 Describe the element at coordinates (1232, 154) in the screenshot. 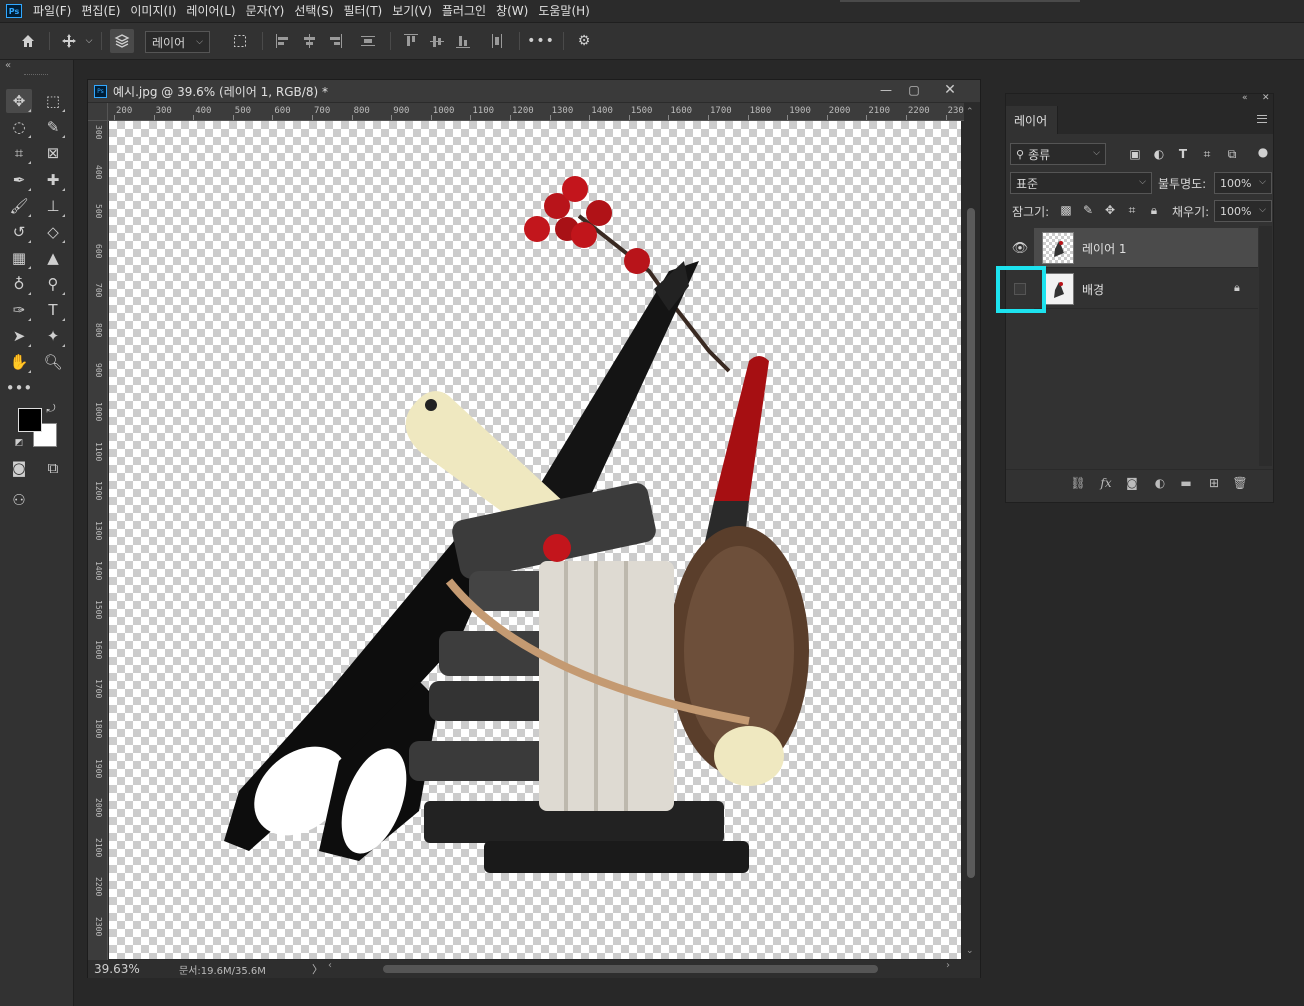

I see `smart-object-filter-icon: ⧉` at that location.